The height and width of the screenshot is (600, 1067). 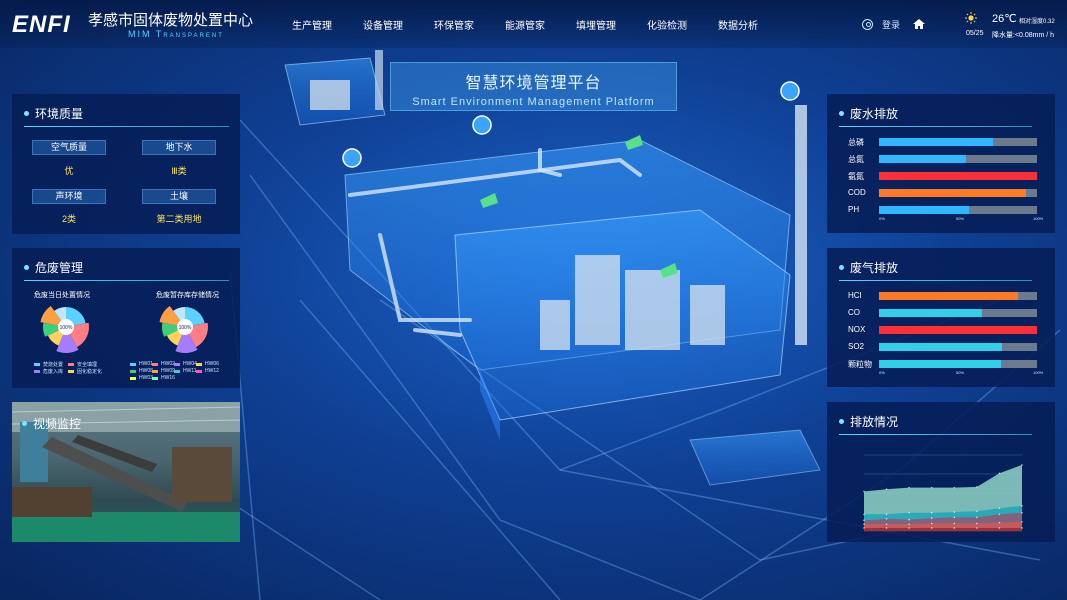 What do you see at coordinates (667, 24) in the screenshot?
I see `nav-lab-testing: 化验检测` at bounding box center [667, 24].